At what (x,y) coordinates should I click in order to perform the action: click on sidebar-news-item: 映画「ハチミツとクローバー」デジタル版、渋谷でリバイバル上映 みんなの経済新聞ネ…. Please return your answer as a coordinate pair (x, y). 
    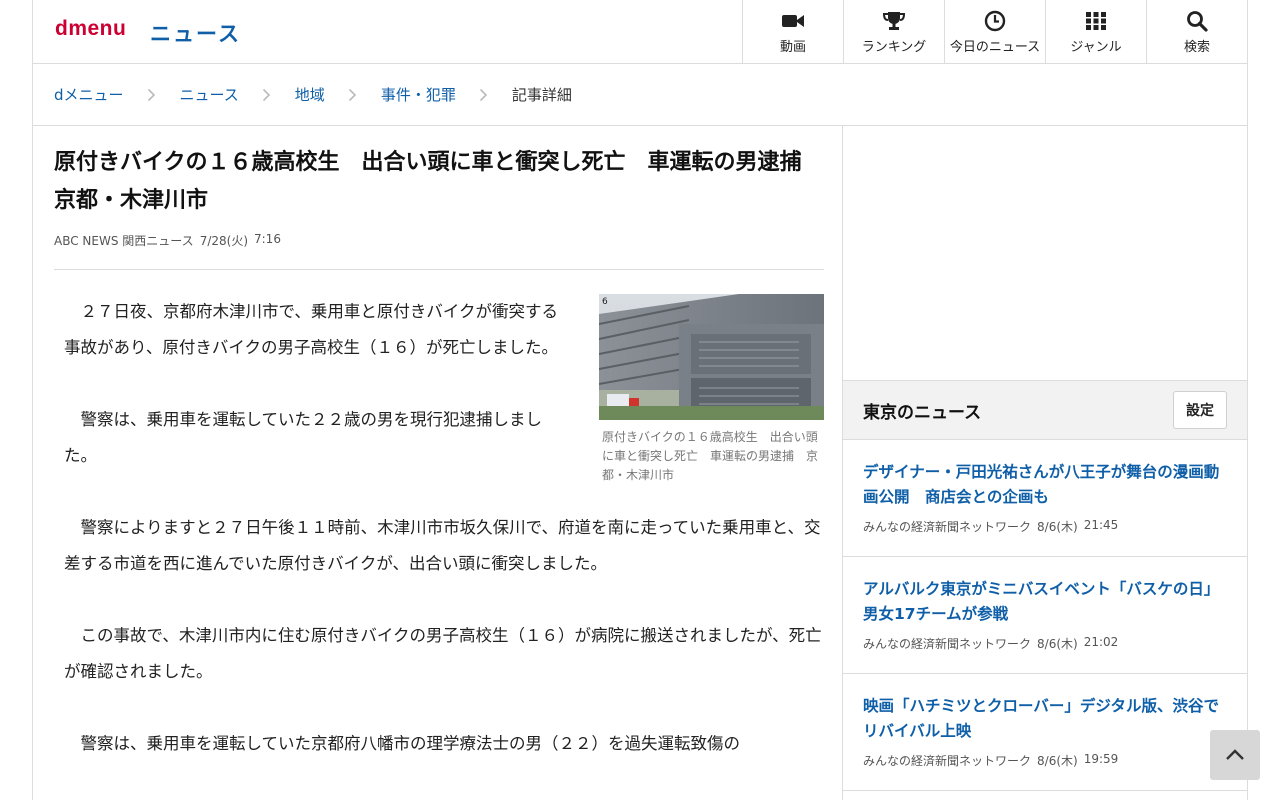
    Looking at the image, I should click on (1045, 732).